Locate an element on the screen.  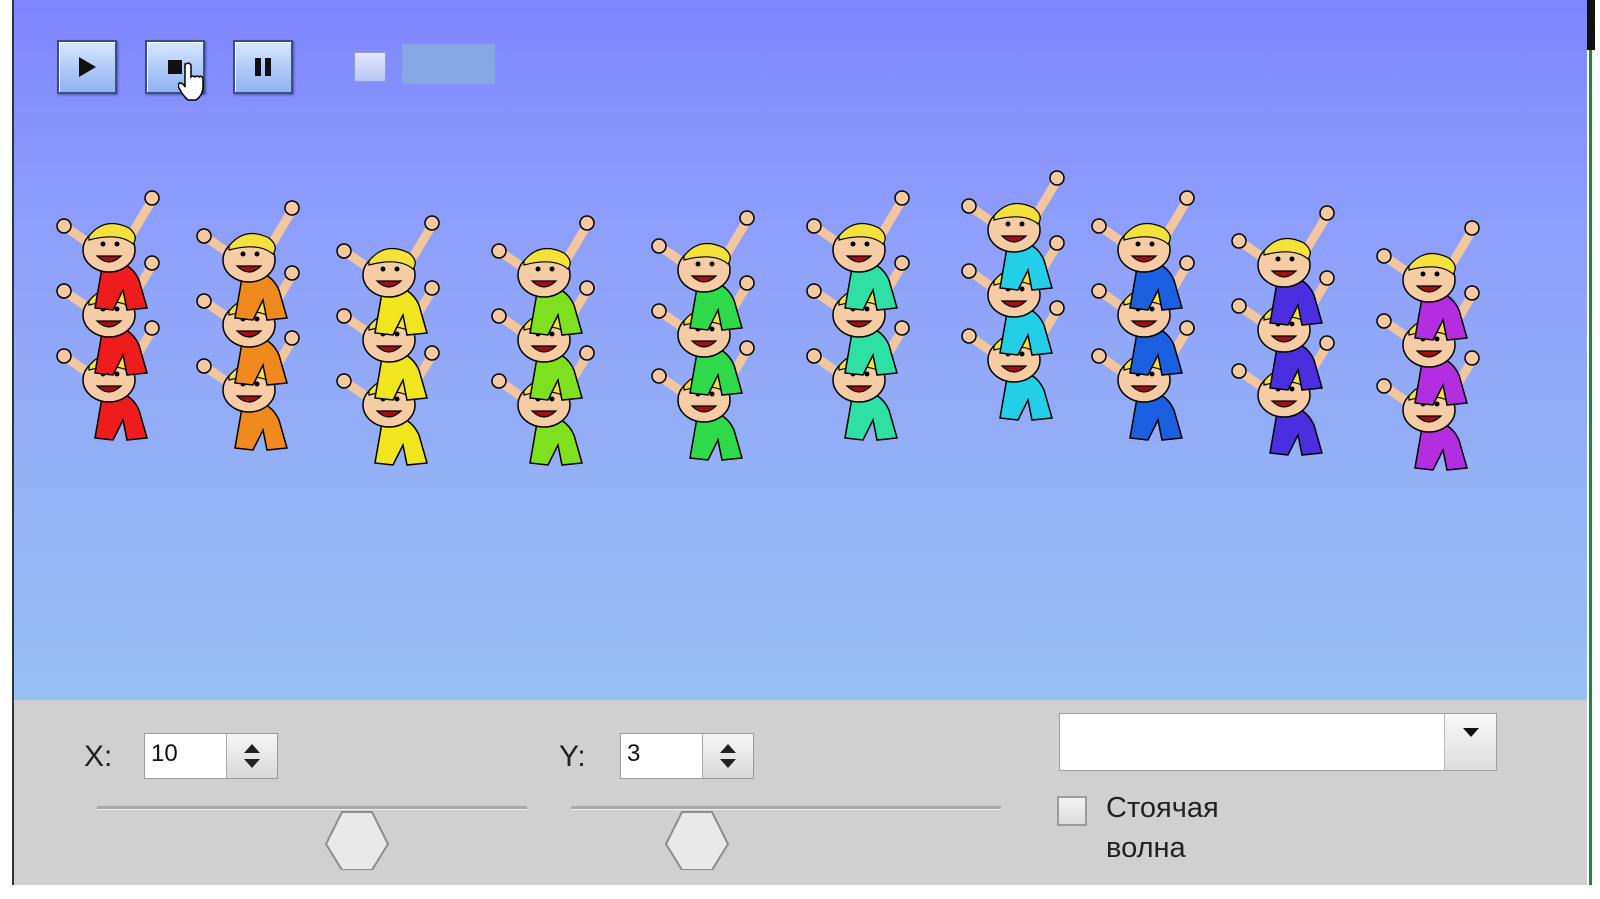
y-slider-track is located at coordinates (786, 808).